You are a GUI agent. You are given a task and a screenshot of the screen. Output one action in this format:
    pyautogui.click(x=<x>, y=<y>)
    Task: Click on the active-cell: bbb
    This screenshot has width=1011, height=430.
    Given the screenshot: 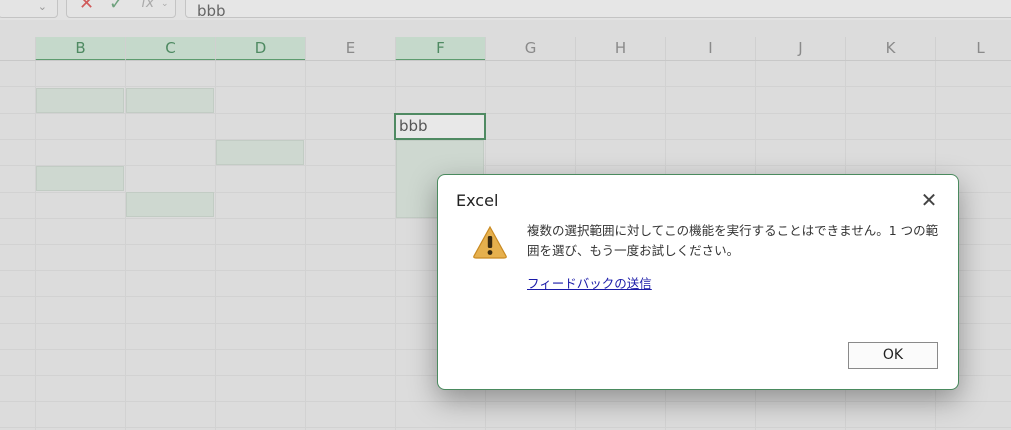 What is the action you would take?
    pyautogui.click(x=440, y=126)
    